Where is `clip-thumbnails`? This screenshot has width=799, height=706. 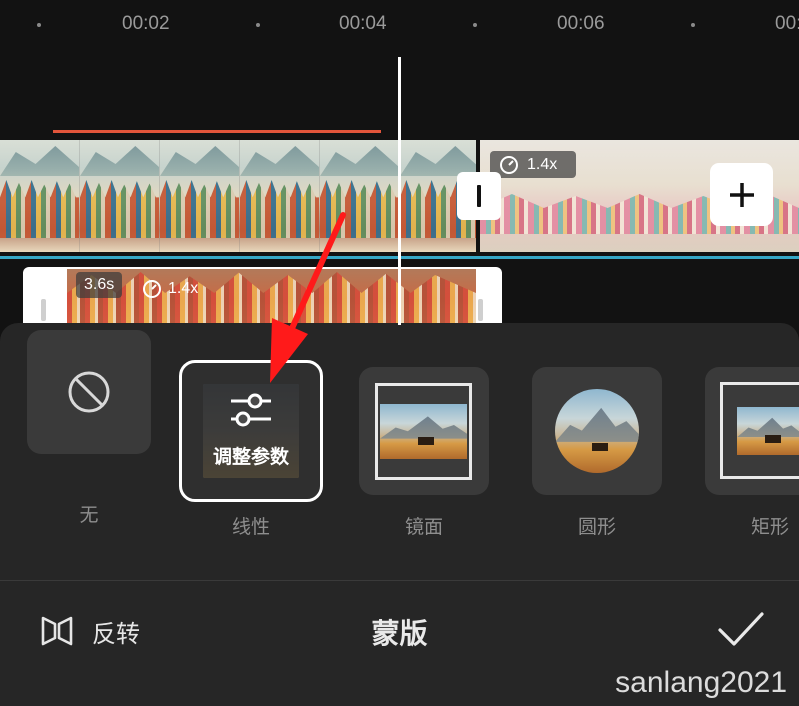 clip-thumbnails is located at coordinates (238, 196).